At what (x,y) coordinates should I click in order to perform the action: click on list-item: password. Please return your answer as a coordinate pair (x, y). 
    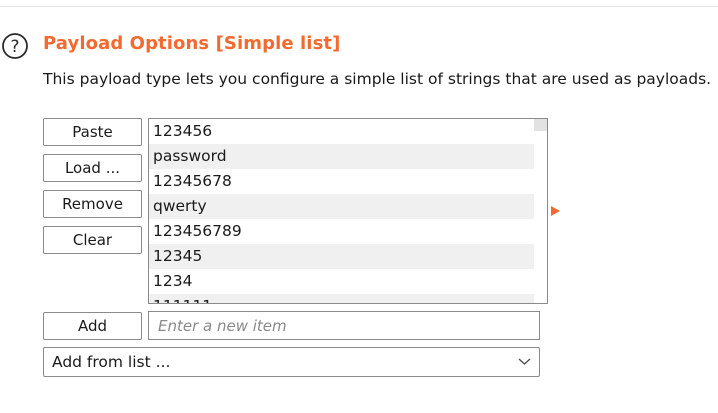
    Looking at the image, I should click on (342, 156).